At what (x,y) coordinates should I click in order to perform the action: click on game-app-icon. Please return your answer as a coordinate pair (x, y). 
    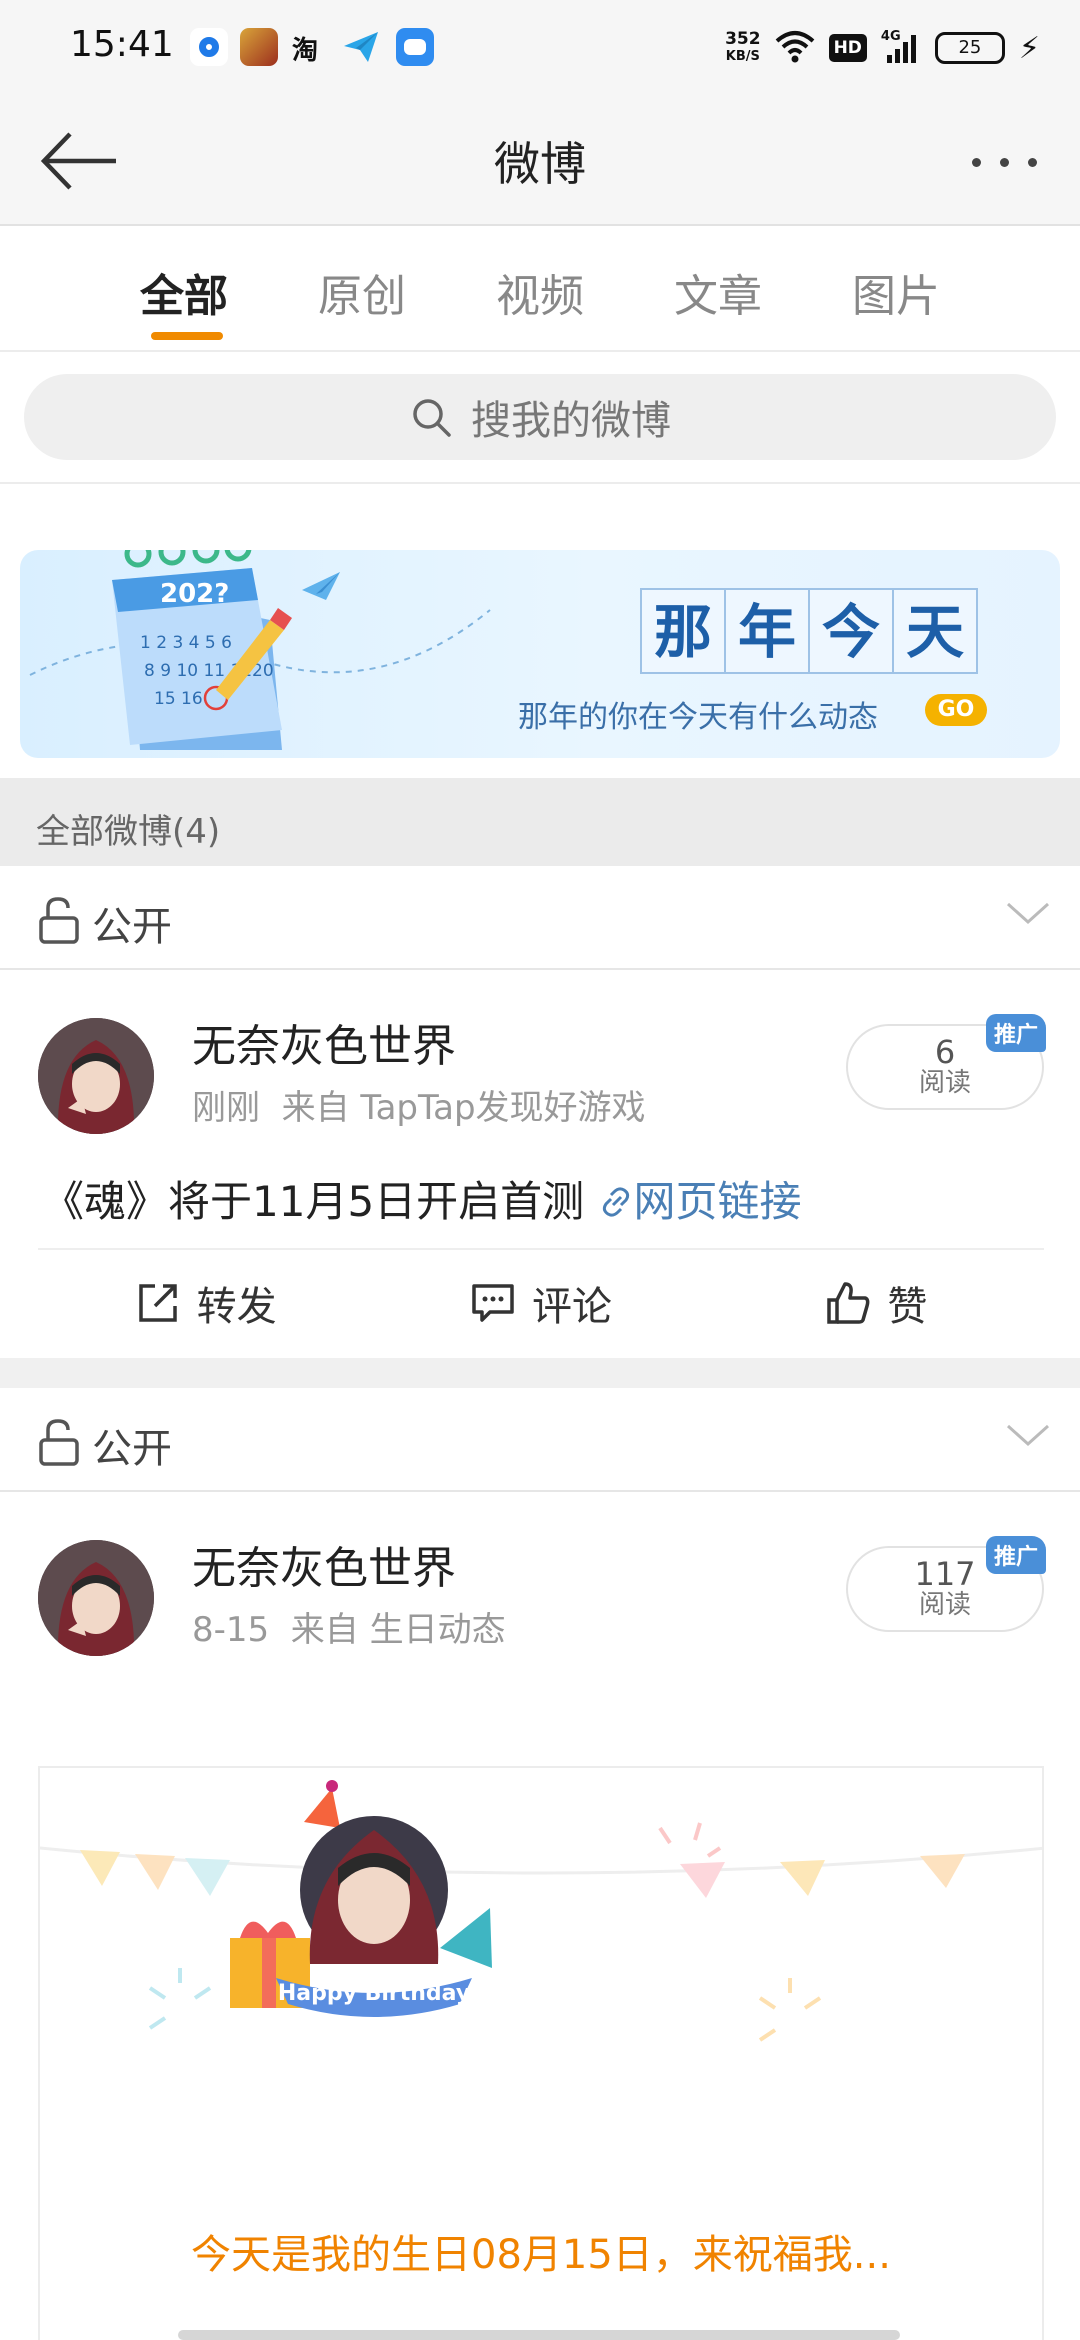
    Looking at the image, I should click on (259, 47).